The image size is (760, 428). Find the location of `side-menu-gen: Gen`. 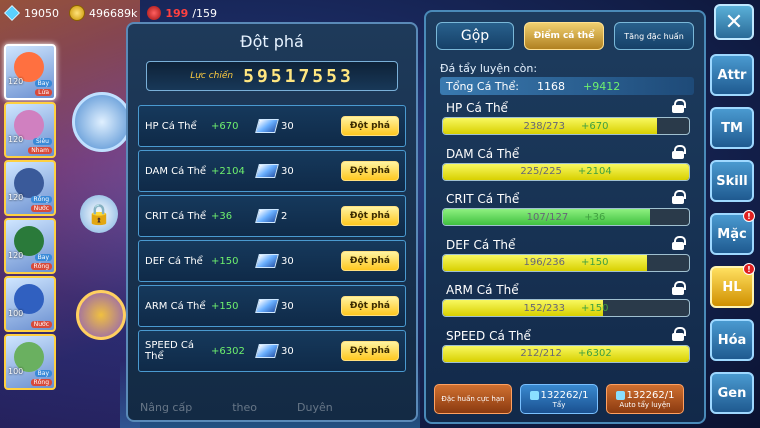

side-menu-gen: Gen is located at coordinates (732, 393).